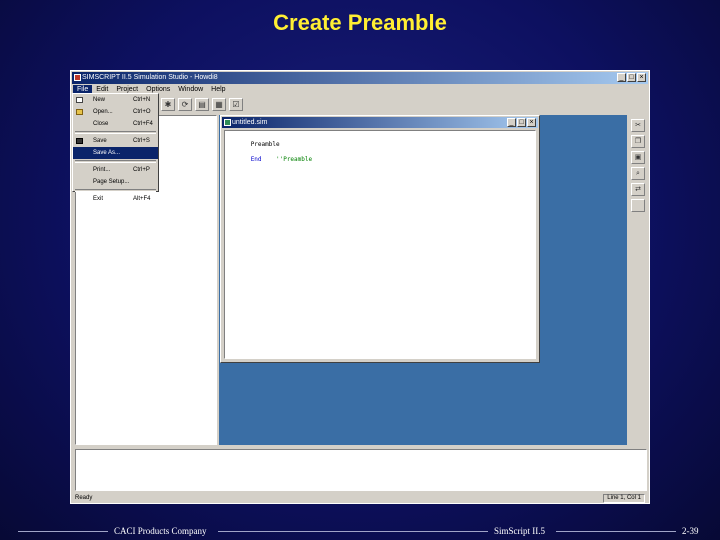  I want to click on copy-icon: ❐, so click(638, 141).